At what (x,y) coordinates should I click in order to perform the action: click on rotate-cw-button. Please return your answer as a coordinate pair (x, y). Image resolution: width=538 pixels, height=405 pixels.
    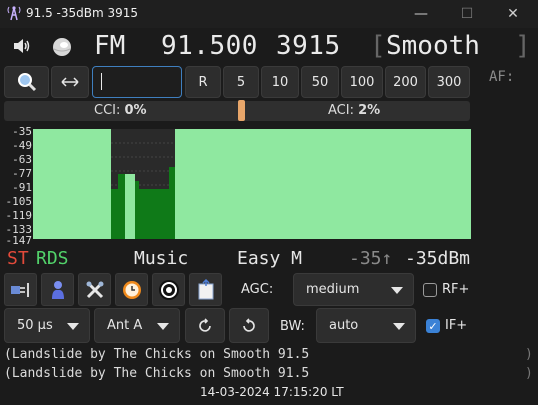
    Looking at the image, I should click on (205, 325).